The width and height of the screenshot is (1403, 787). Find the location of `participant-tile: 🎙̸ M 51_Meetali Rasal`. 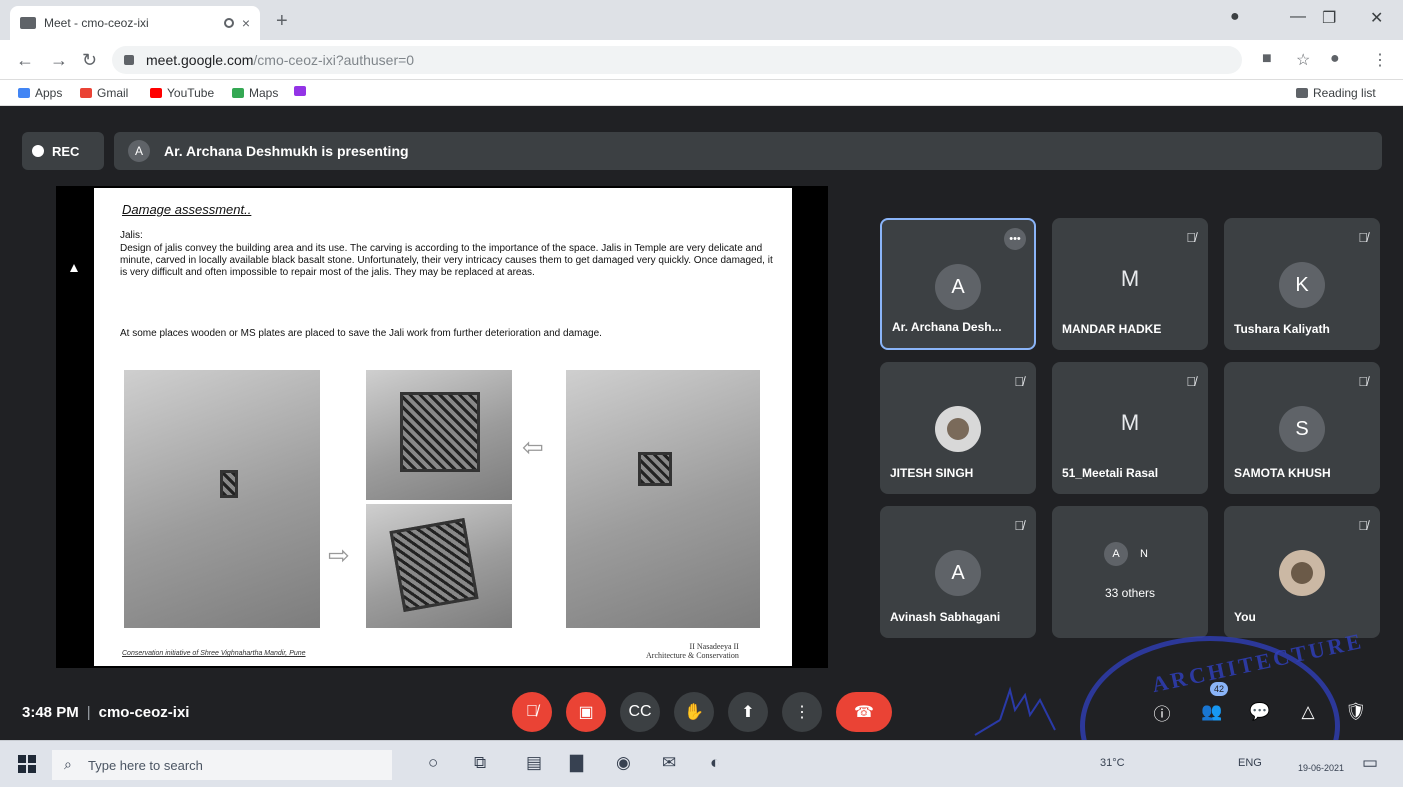

participant-tile: 🎙̸ M 51_Meetali Rasal is located at coordinates (1130, 428).